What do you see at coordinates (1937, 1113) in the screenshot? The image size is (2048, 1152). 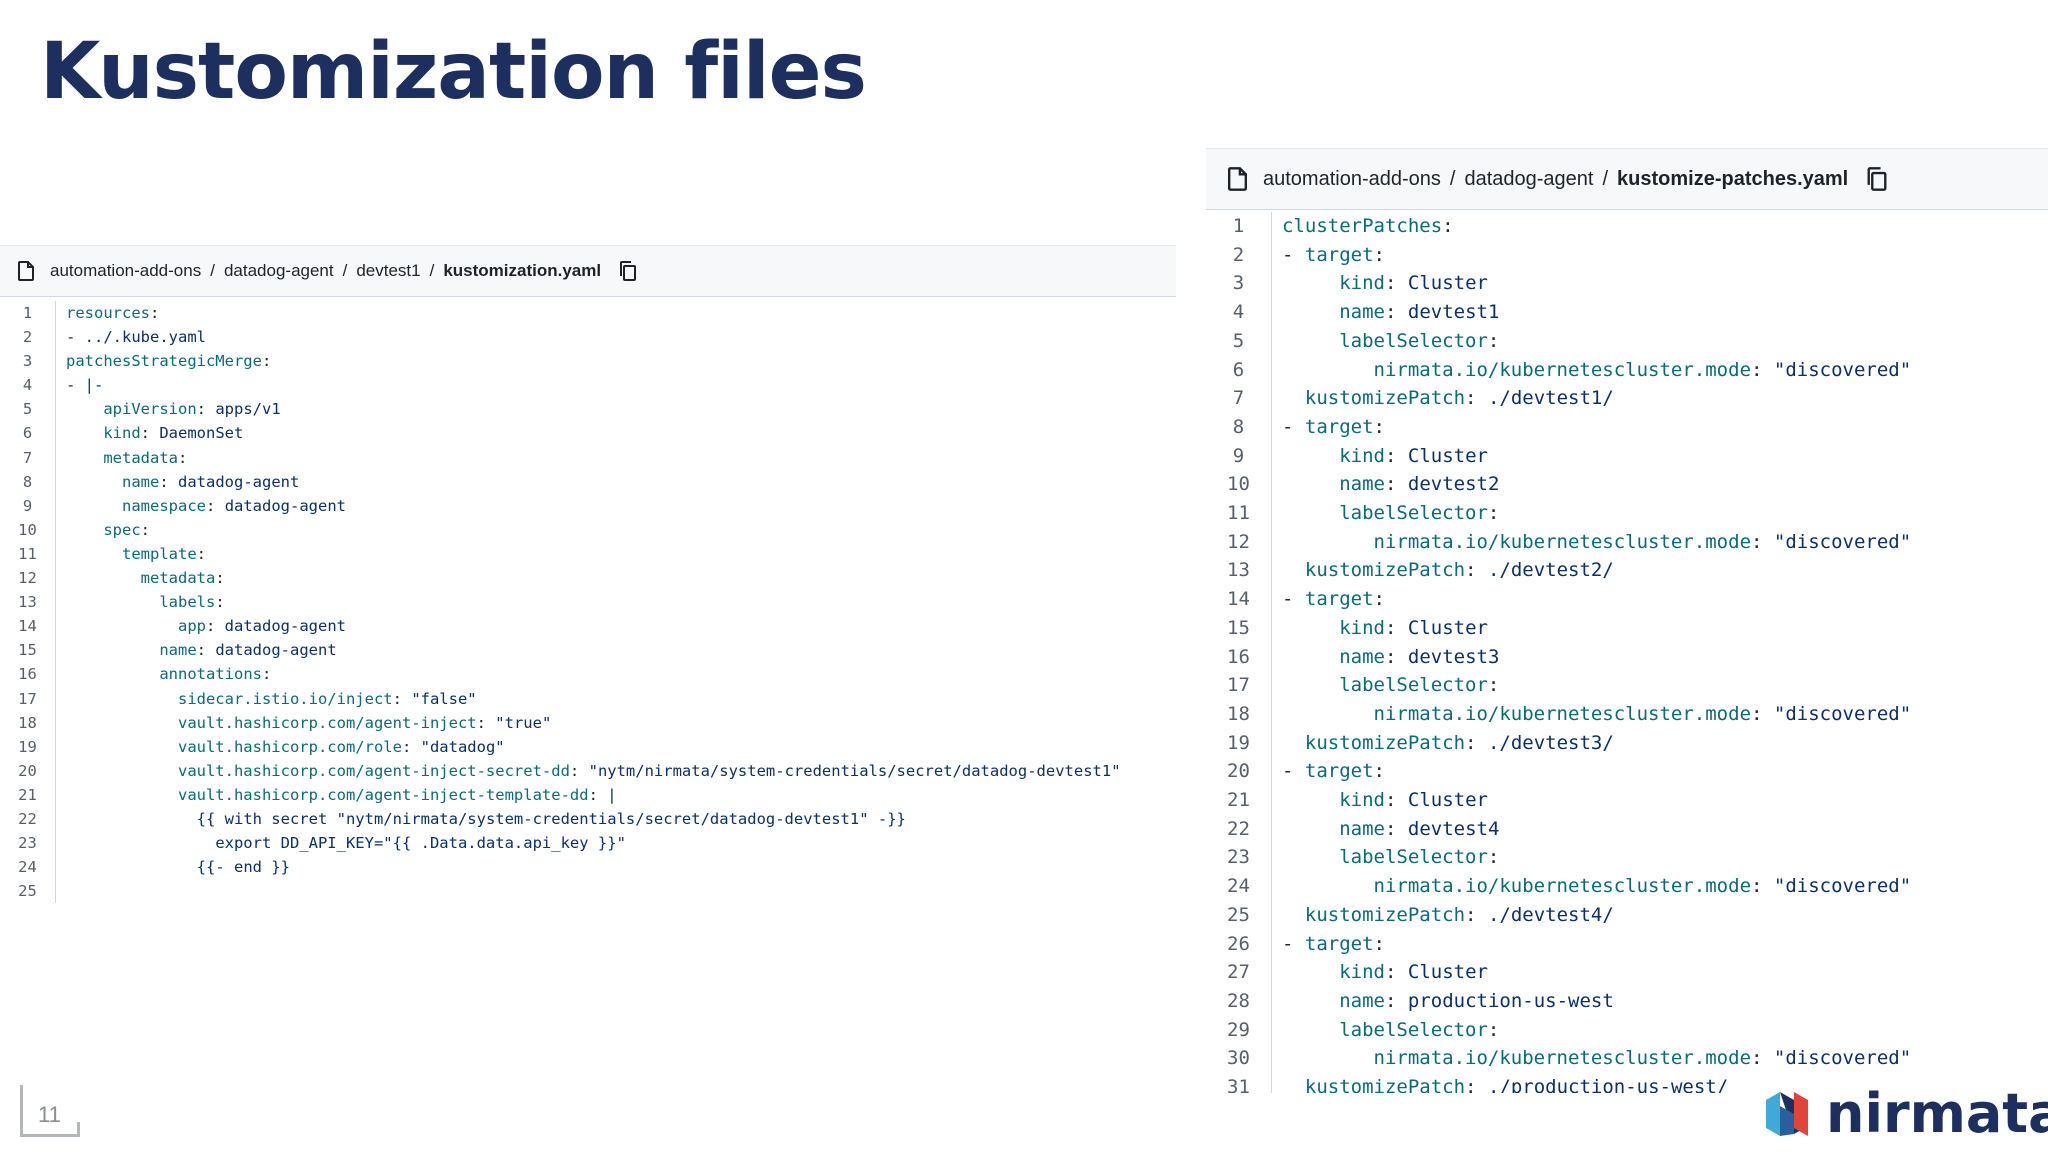 I see `brand-name: nirmata` at bounding box center [1937, 1113].